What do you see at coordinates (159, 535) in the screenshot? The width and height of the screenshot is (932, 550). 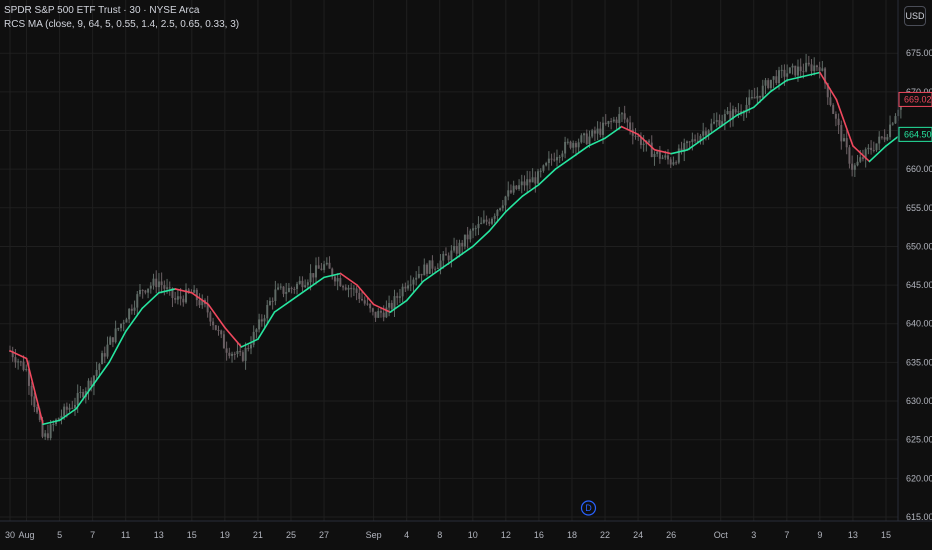 I see `x-tick-label: 13` at bounding box center [159, 535].